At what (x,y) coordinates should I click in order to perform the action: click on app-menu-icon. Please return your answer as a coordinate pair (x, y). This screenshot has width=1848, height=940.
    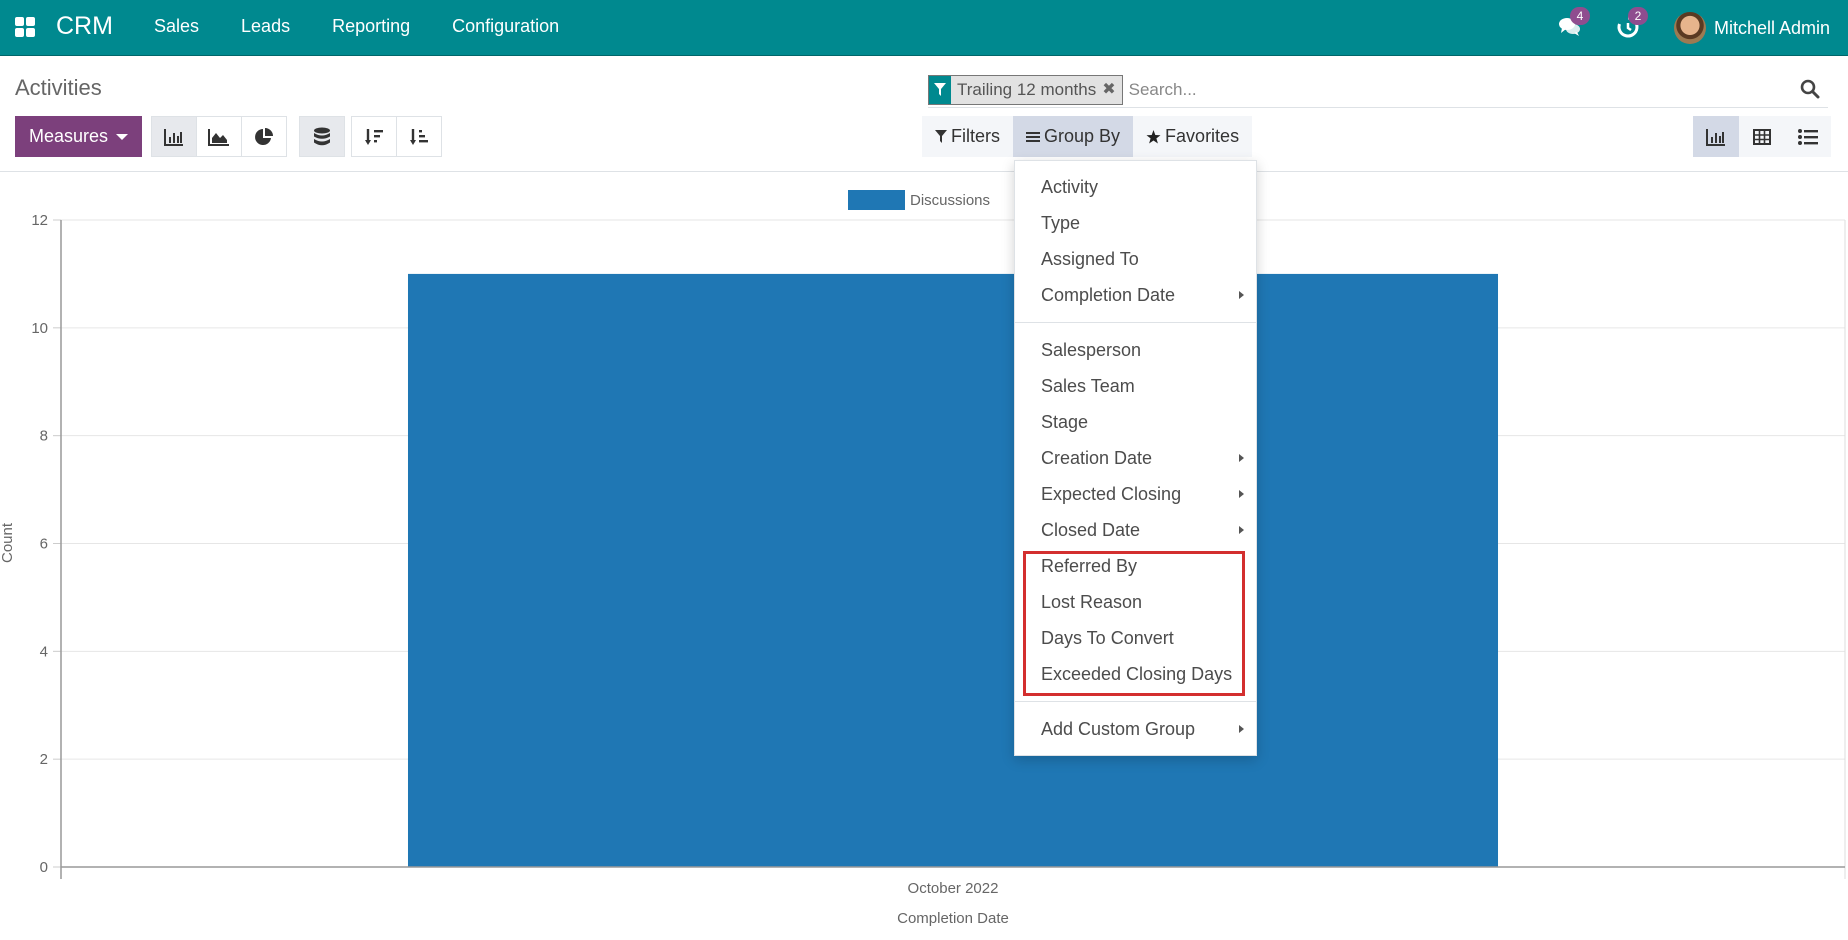
    Looking at the image, I should click on (25, 27).